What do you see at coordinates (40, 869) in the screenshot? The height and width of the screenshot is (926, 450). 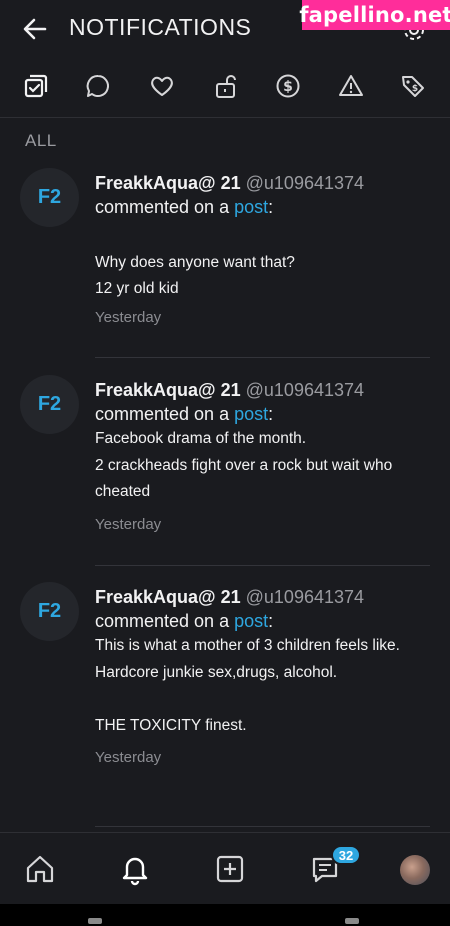 I see `home-icon` at bounding box center [40, 869].